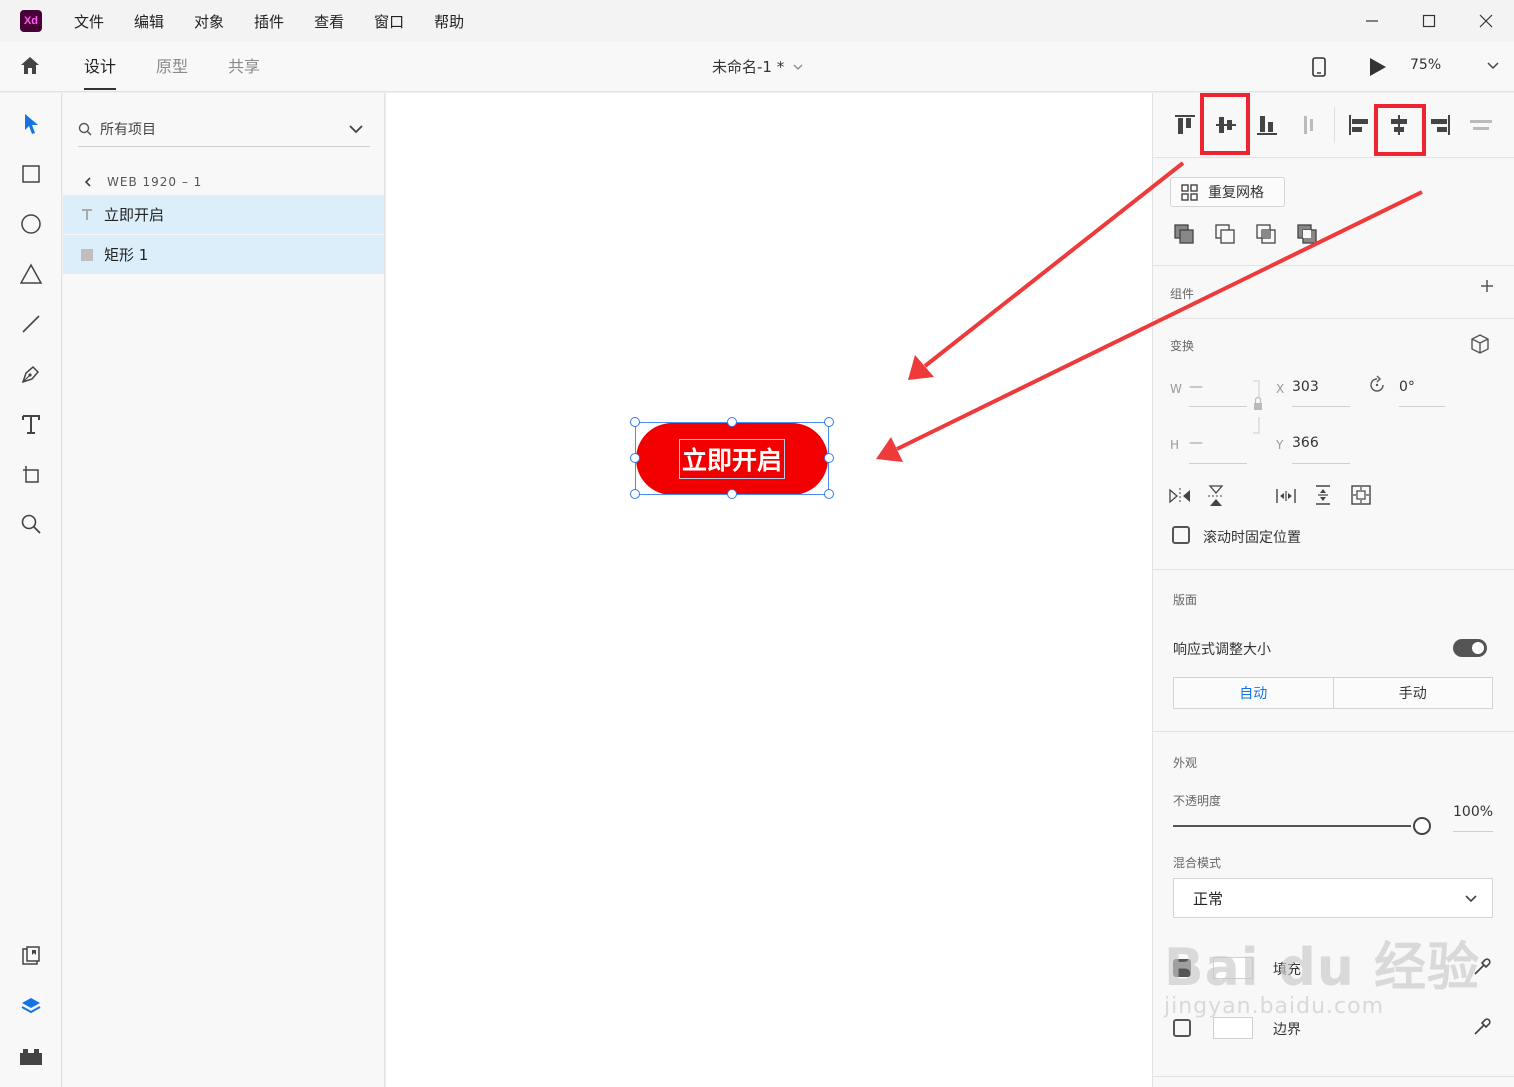 Image resolution: width=1514 pixels, height=1087 pixels. I want to click on pen-tool, so click(31, 374).